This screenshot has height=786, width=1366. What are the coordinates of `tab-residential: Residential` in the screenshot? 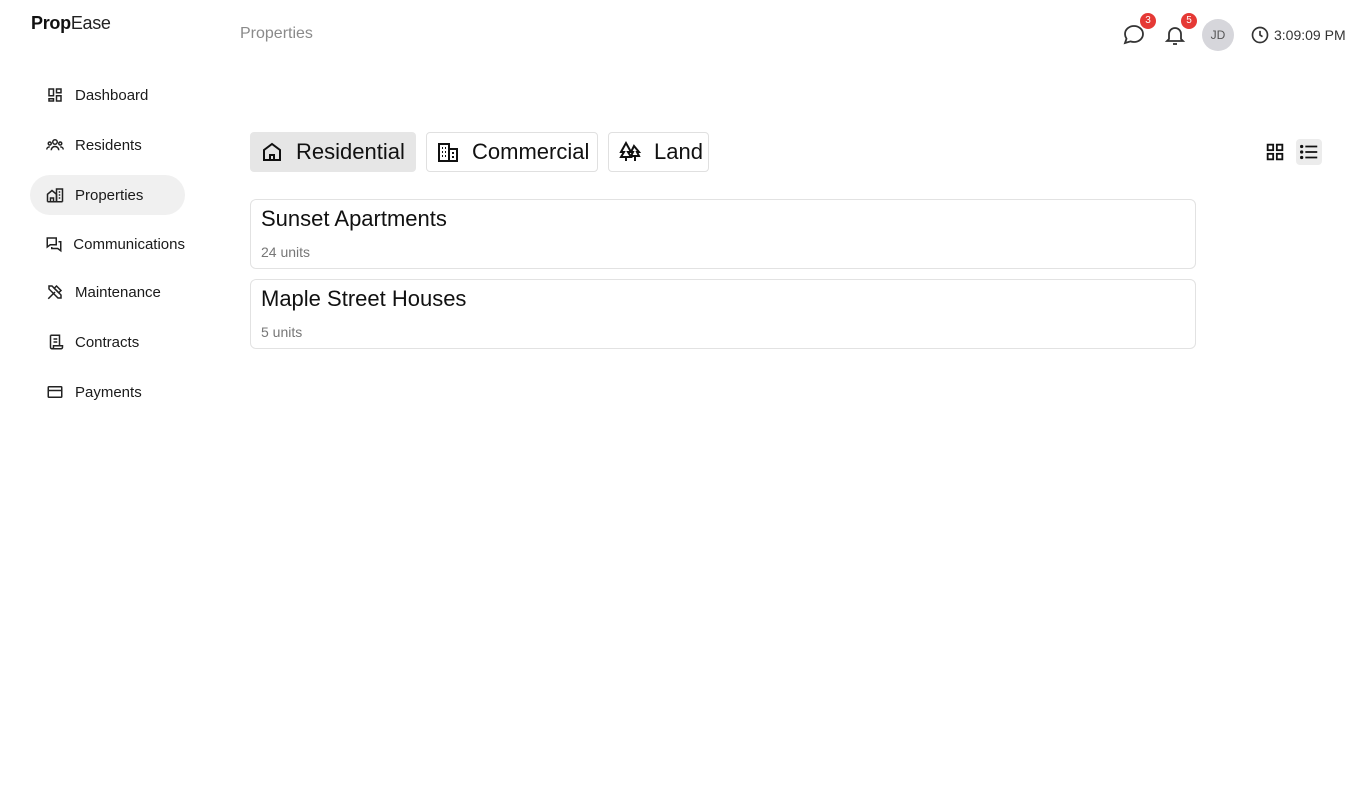 It's located at (333, 152).